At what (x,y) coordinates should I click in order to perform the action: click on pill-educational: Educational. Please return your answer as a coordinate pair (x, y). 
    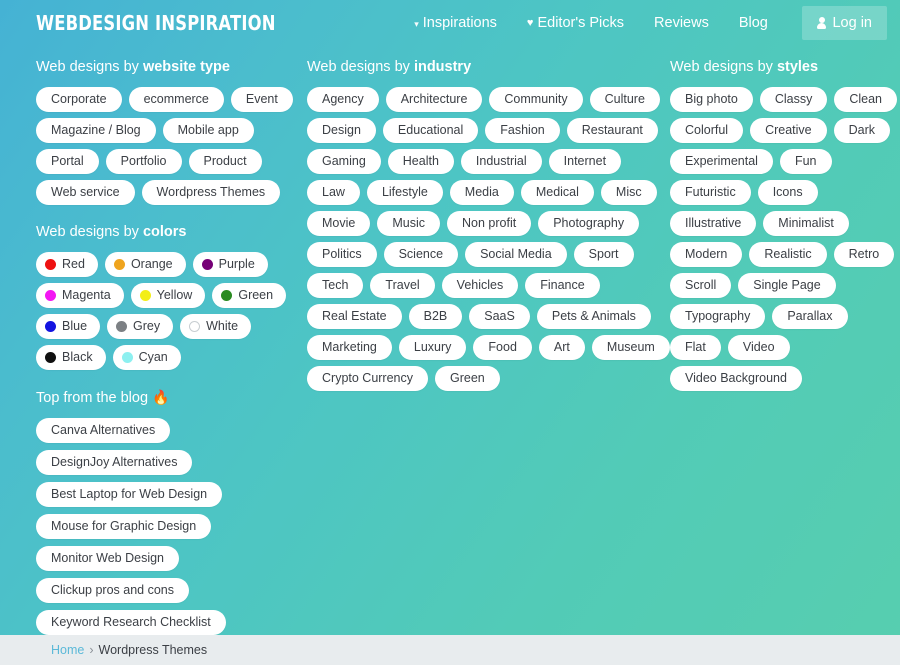
    Looking at the image, I should click on (430, 130).